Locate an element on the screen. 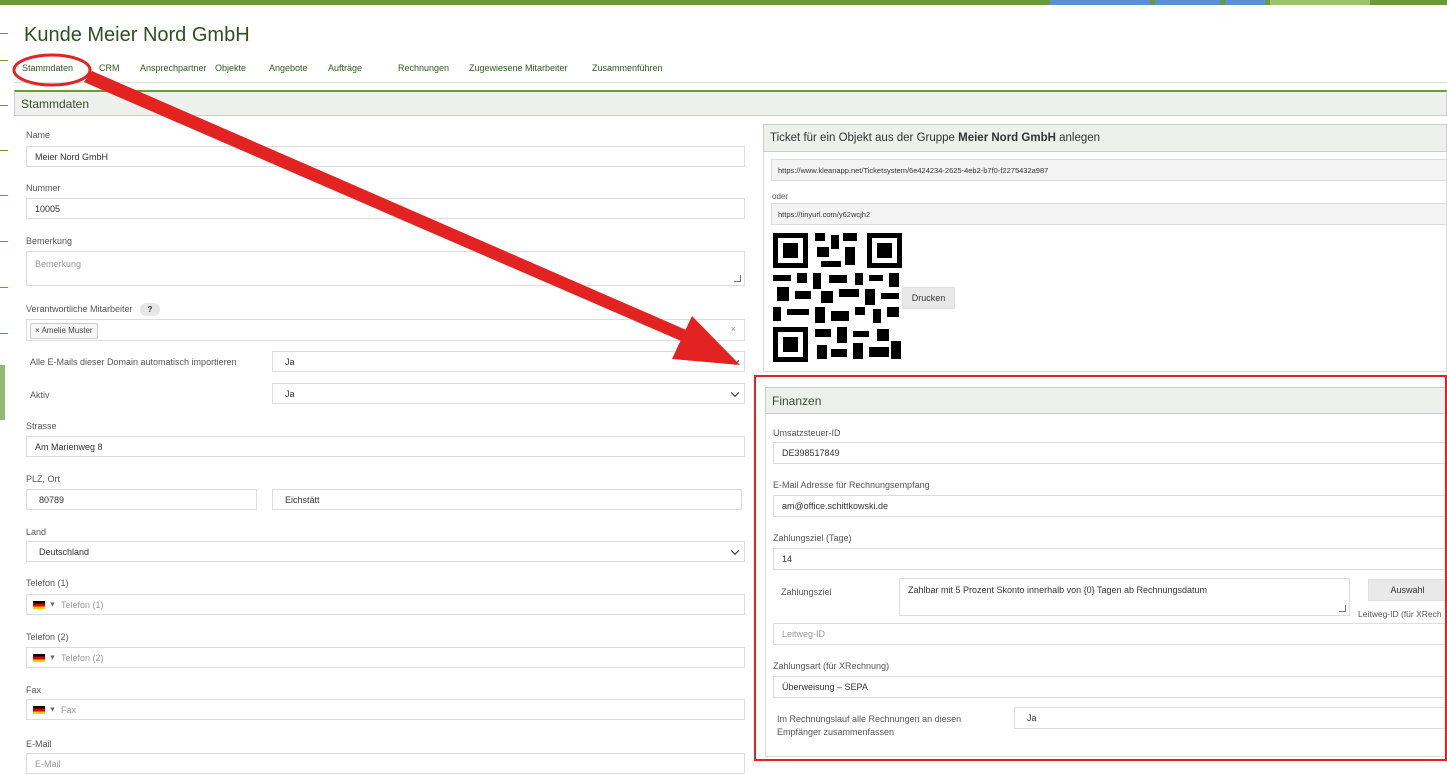 The image size is (1447, 774). bemerkung-textarea: Bemerkung is located at coordinates (385, 268).